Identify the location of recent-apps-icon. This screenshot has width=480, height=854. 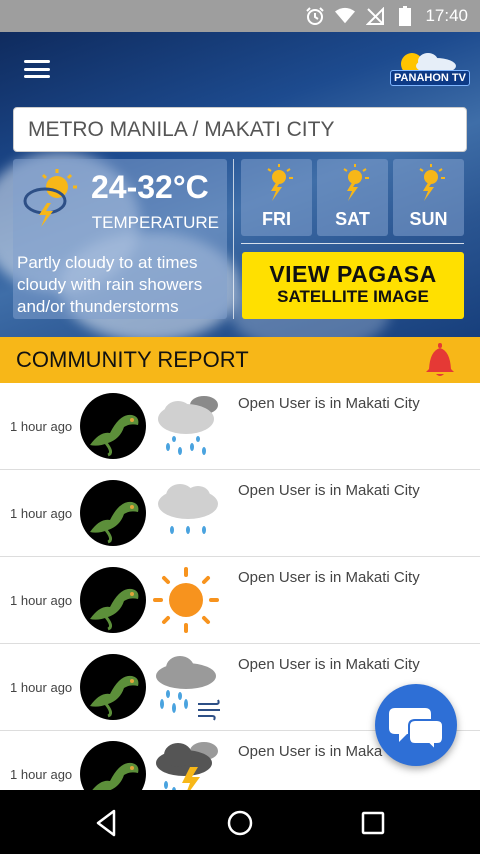
(373, 823).